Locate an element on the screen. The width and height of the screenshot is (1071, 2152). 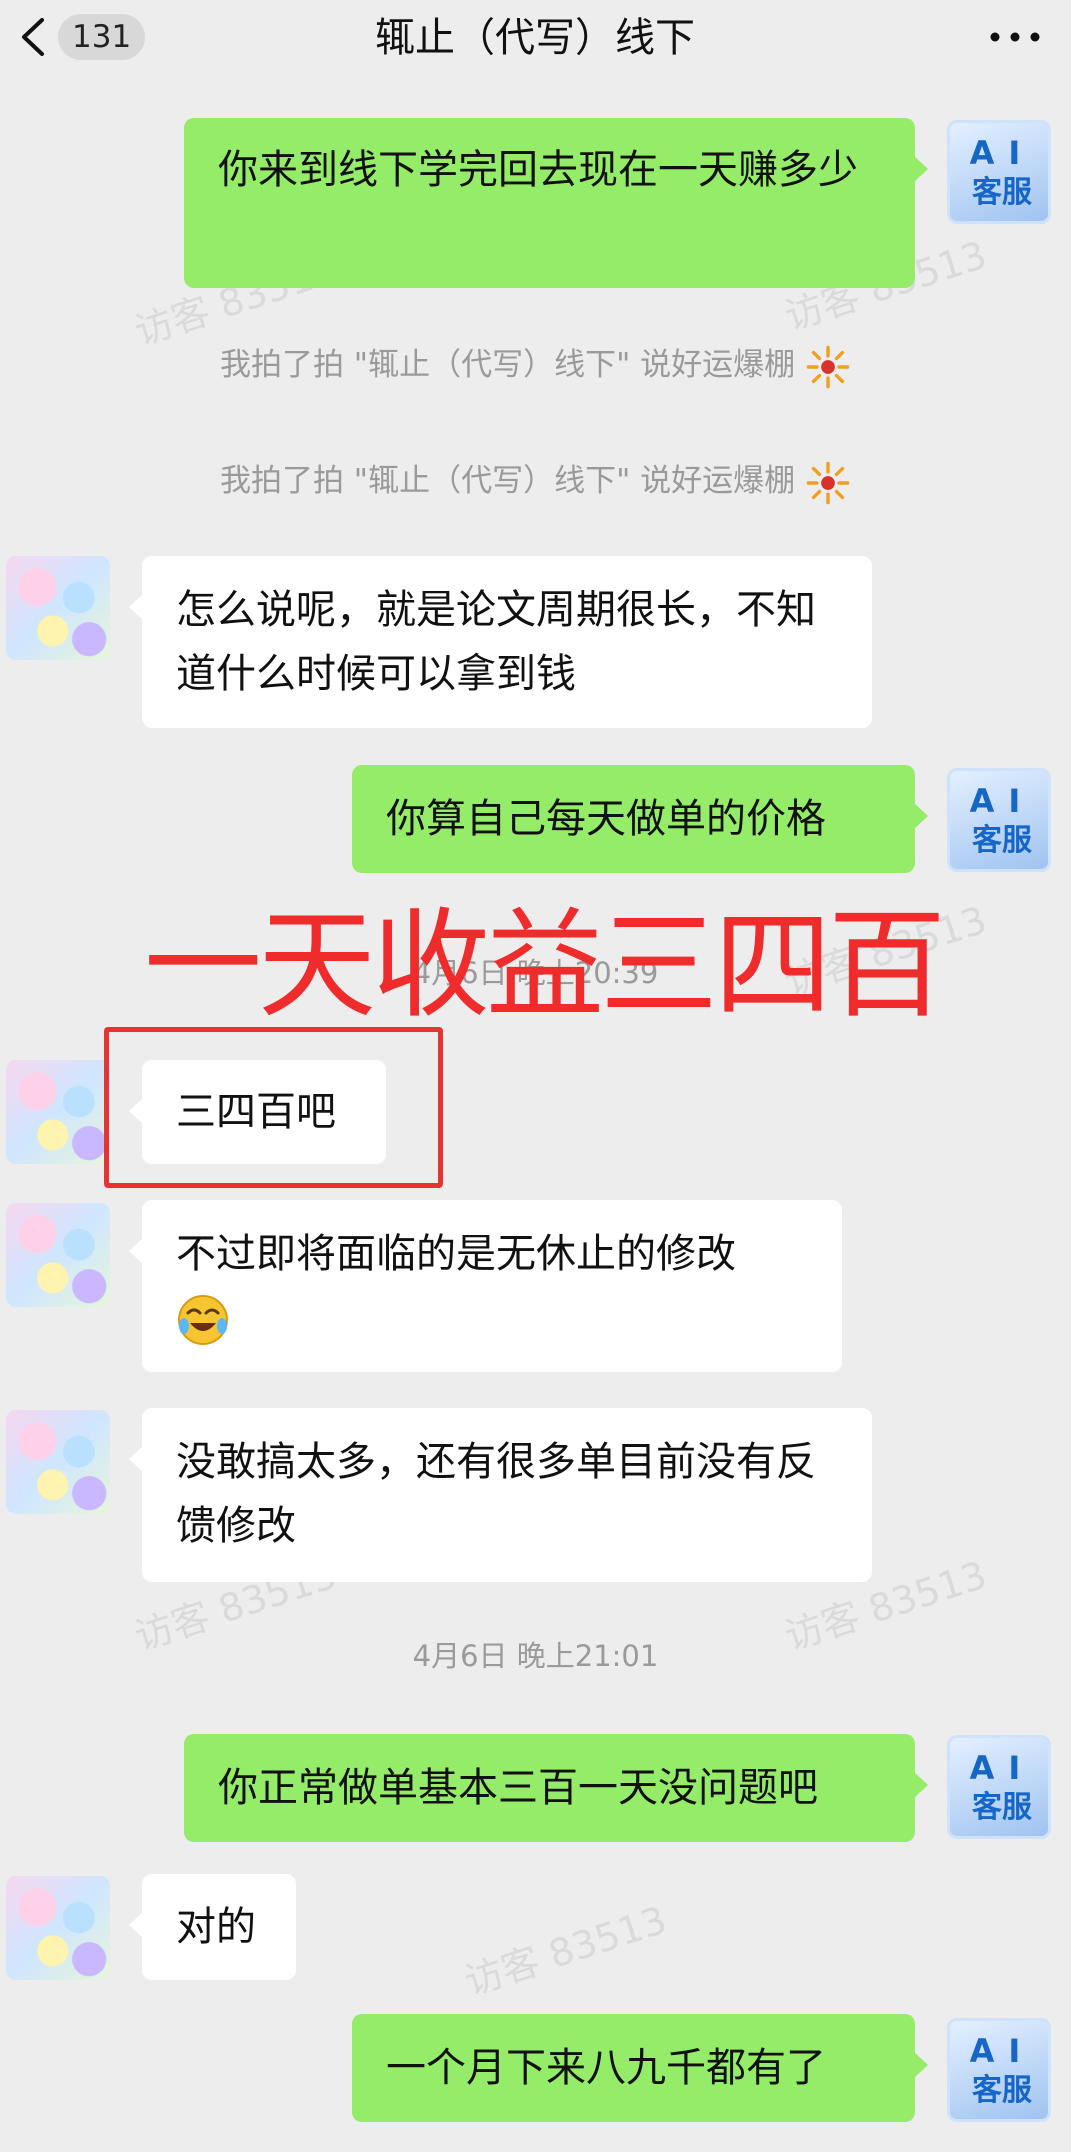
watermark: 访客 83513 is located at coordinates (565, 1951).